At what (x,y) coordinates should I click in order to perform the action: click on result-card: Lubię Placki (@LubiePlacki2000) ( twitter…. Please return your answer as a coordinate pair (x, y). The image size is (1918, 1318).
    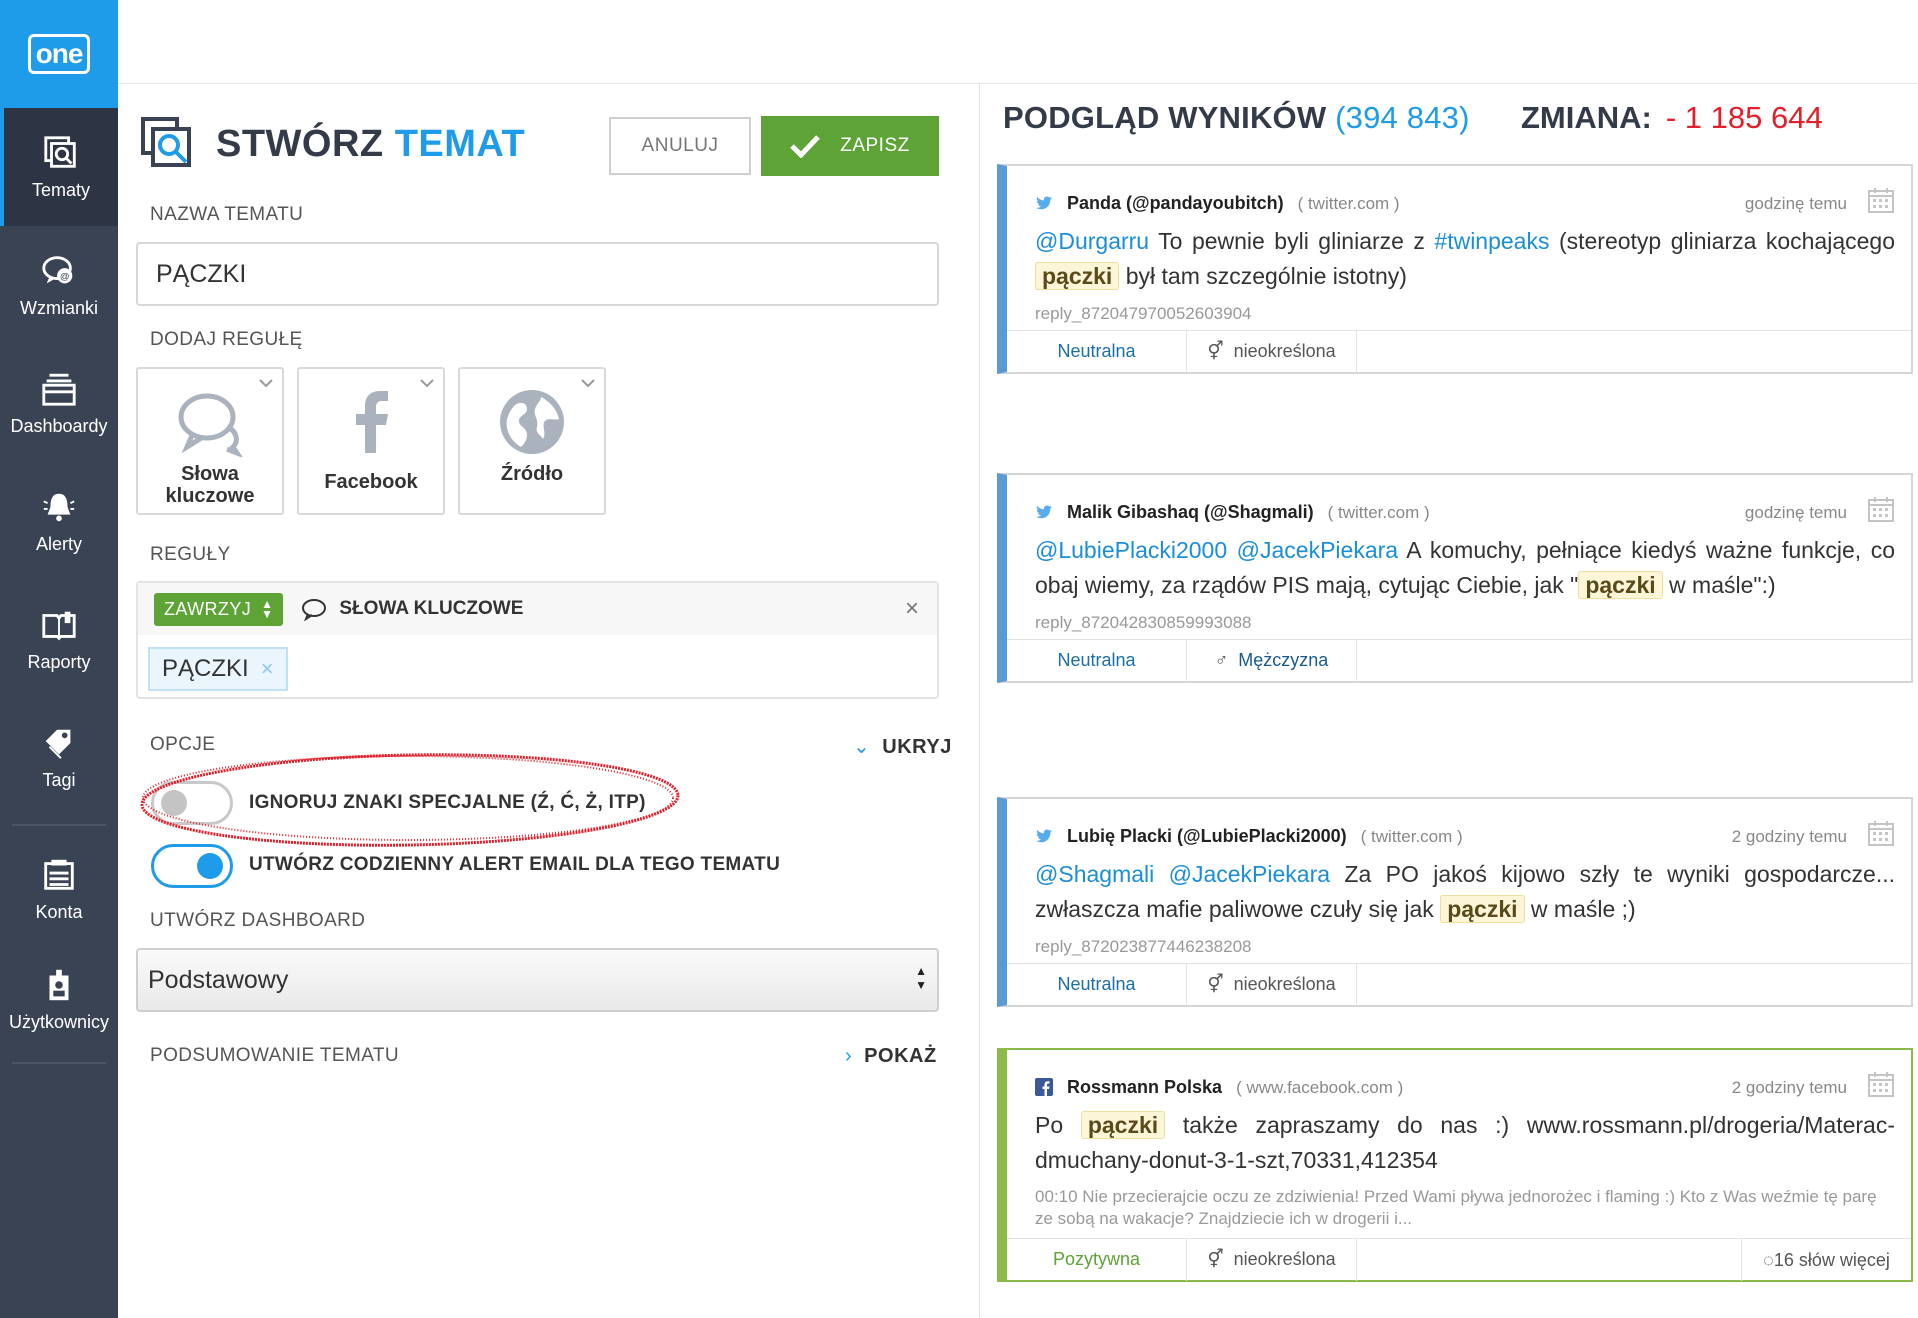
    Looking at the image, I should click on (1455, 902).